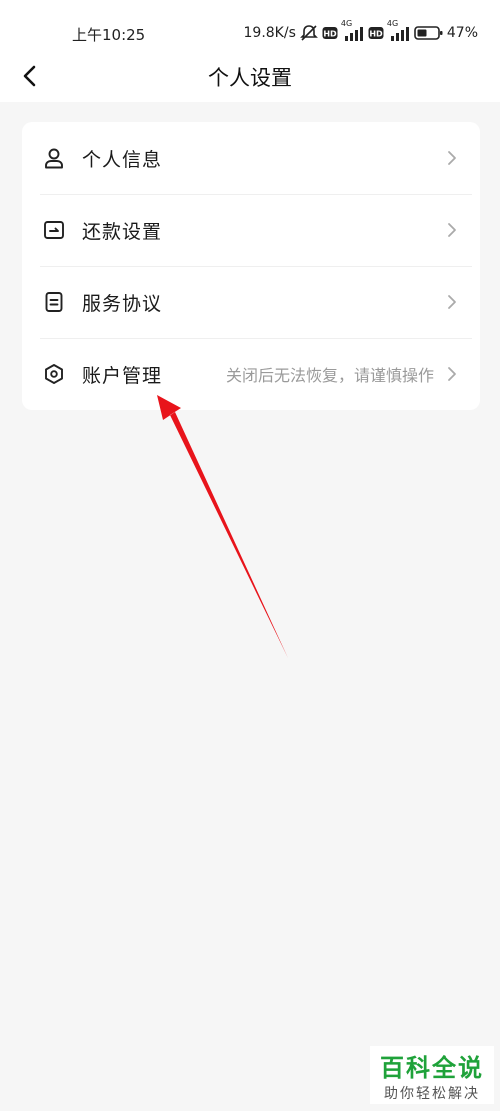 Image resolution: width=500 pixels, height=1111 pixels. I want to click on page-title: 个人设置, so click(250, 78).